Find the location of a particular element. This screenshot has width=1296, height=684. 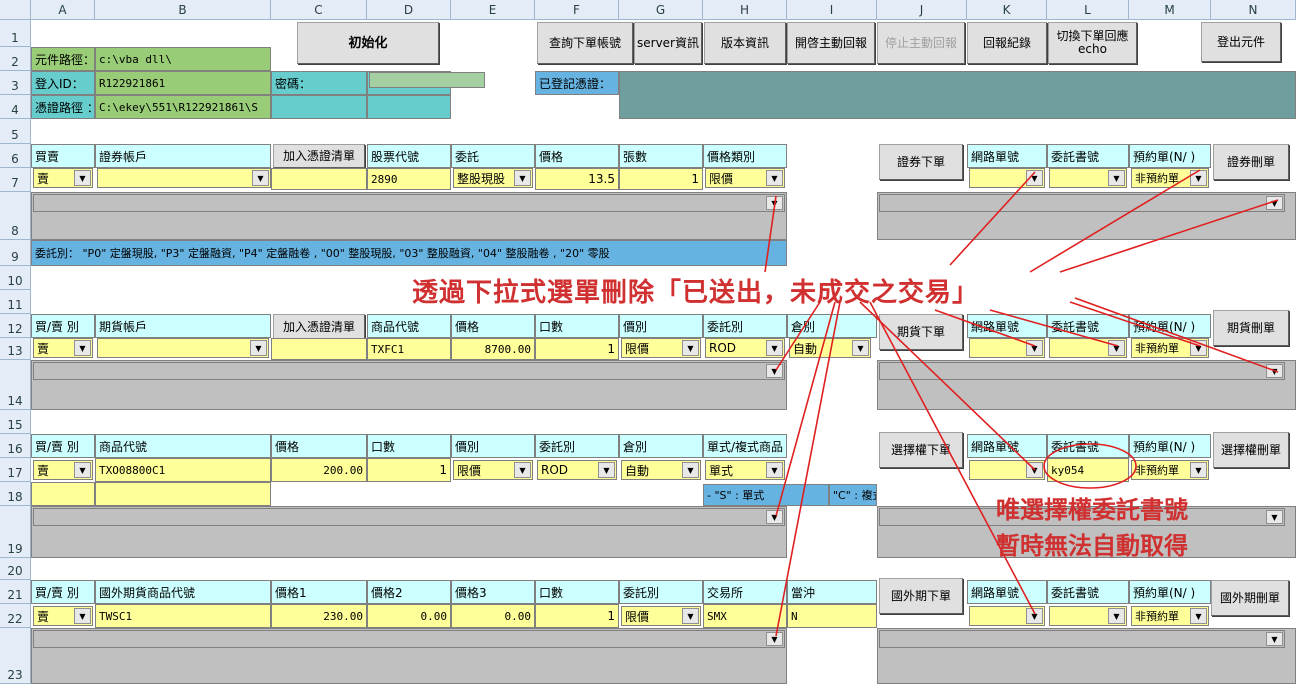

overseas-qty-input: 1 is located at coordinates (577, 616).